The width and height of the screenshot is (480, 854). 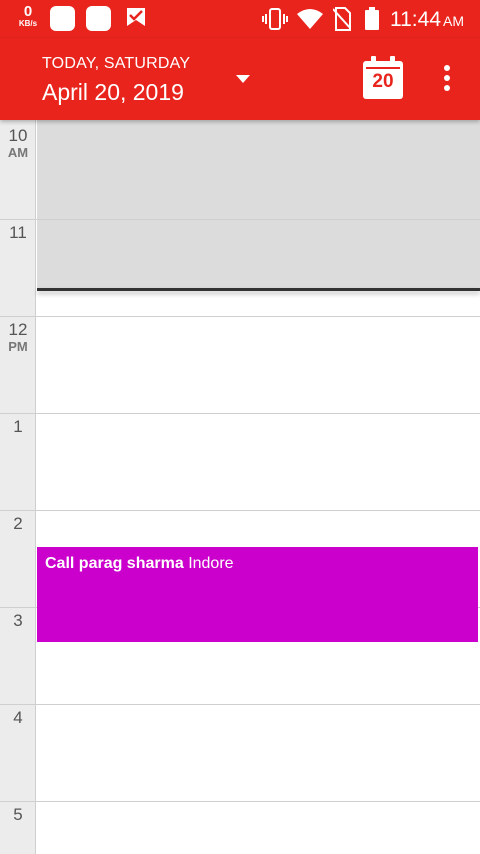 I want to click on clock-time: 11:44, so click(x=415, y=19).